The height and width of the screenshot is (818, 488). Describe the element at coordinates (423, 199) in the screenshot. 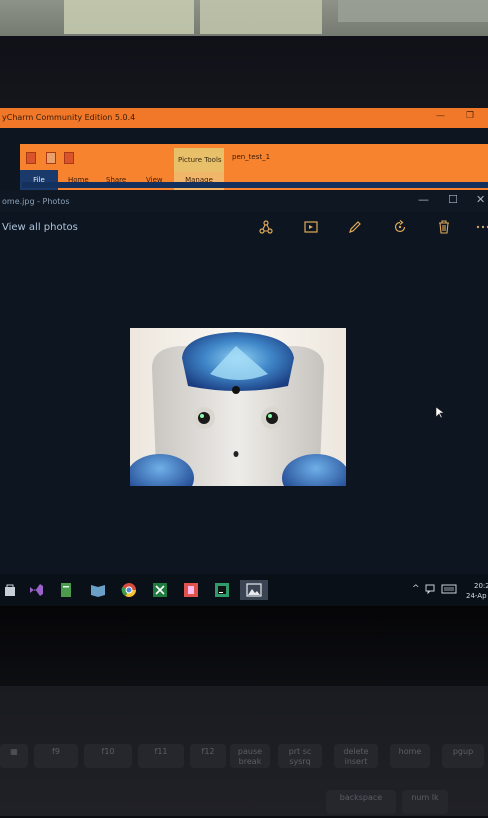

I see `photos-minimize-button: —` at that location.